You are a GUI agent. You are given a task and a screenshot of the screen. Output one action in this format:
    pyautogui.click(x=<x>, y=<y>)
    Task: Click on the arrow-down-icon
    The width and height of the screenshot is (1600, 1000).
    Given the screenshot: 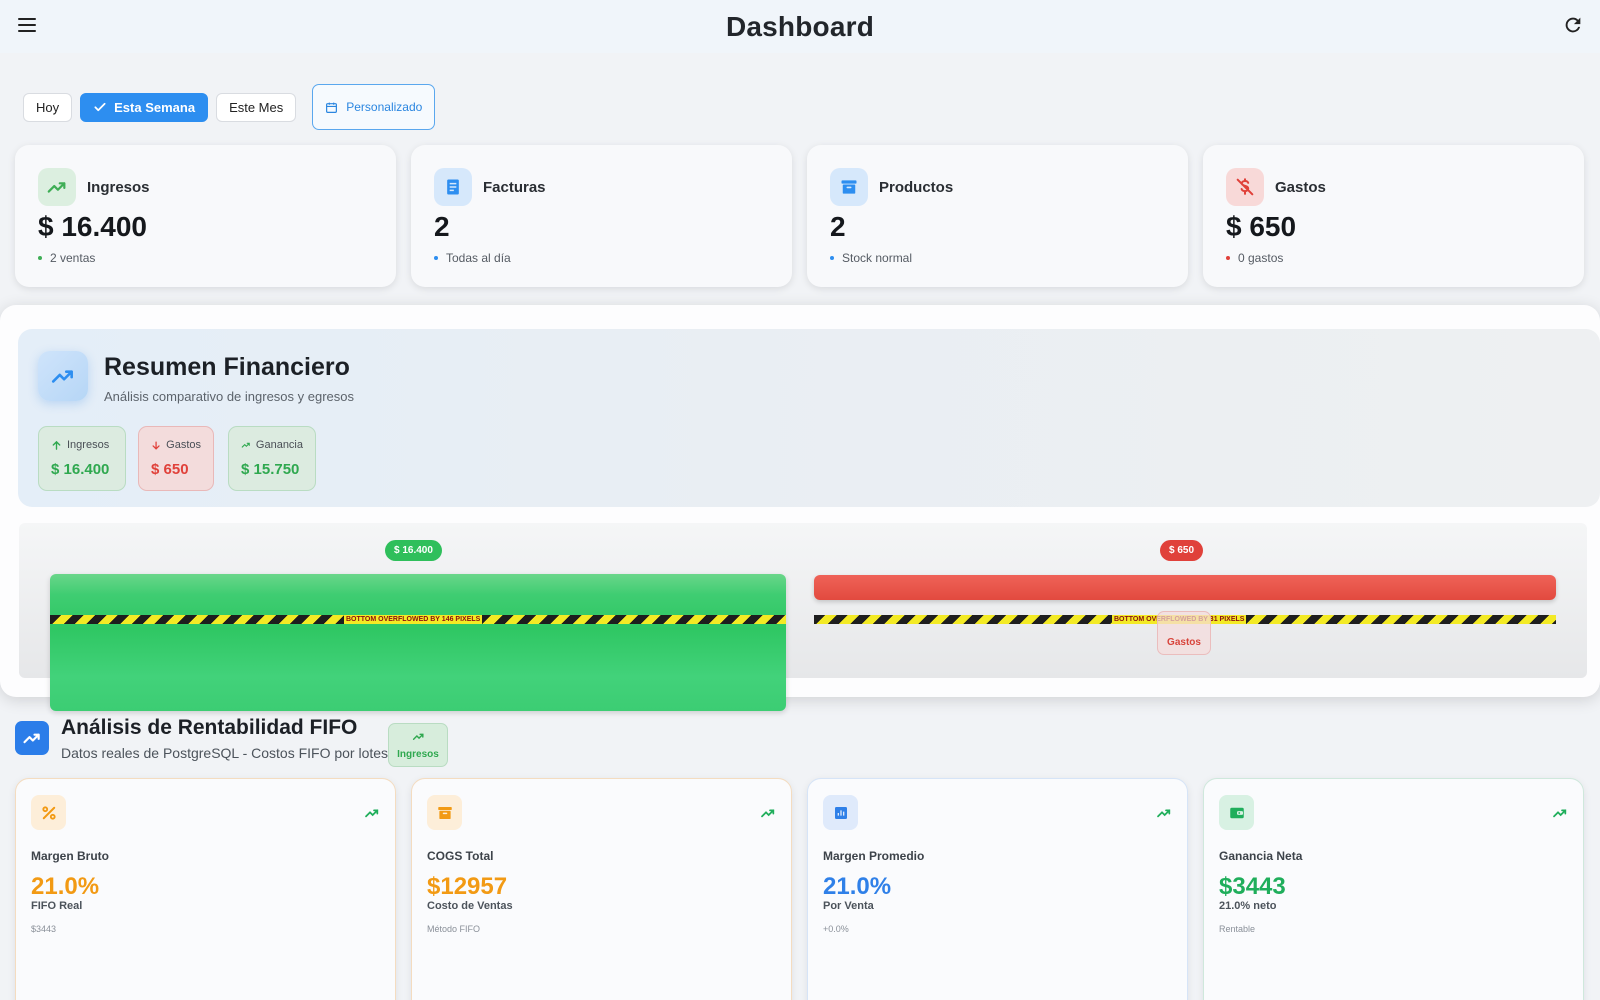 What is the action you would take?
    pyautogui.click(x=156, y=445)
    